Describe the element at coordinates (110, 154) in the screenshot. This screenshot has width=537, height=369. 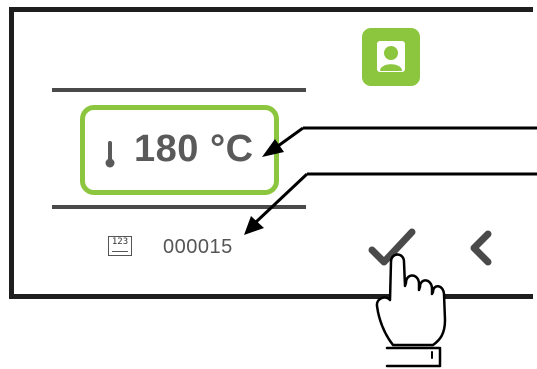
I see `thermometer-icon` at that location.